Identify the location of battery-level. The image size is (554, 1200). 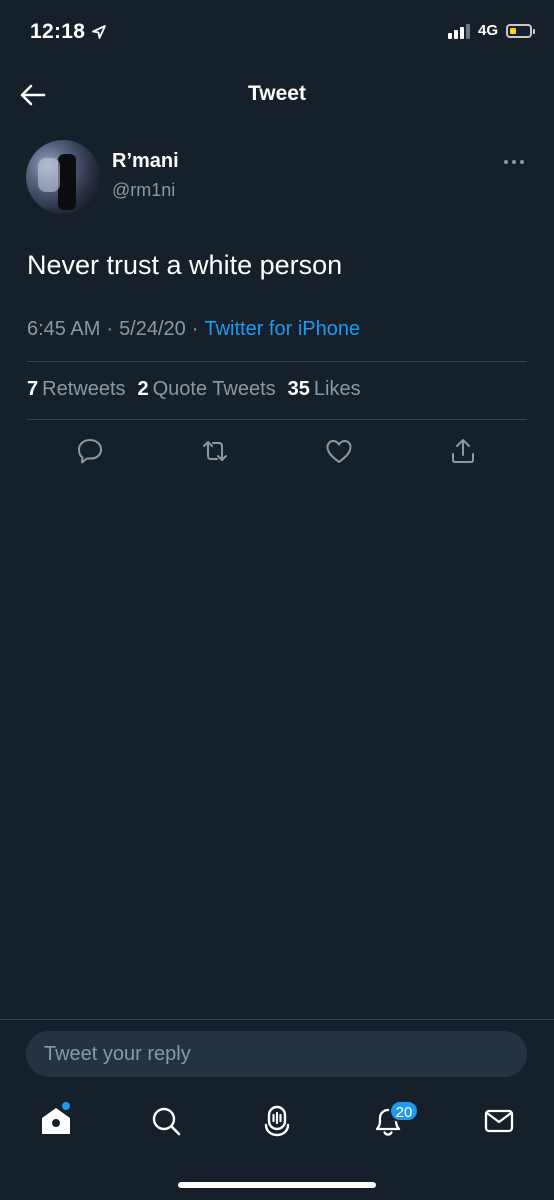
(513, 30).